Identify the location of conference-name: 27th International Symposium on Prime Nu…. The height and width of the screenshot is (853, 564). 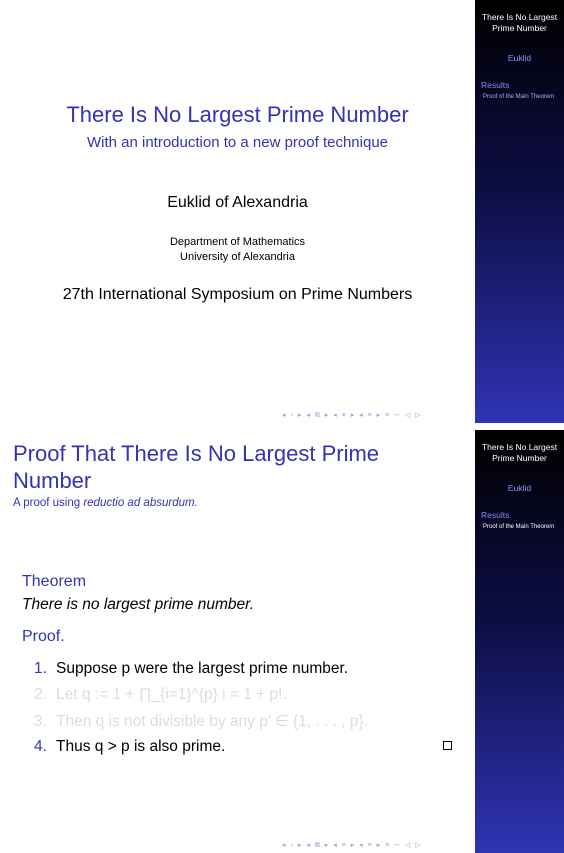
(237, 294).